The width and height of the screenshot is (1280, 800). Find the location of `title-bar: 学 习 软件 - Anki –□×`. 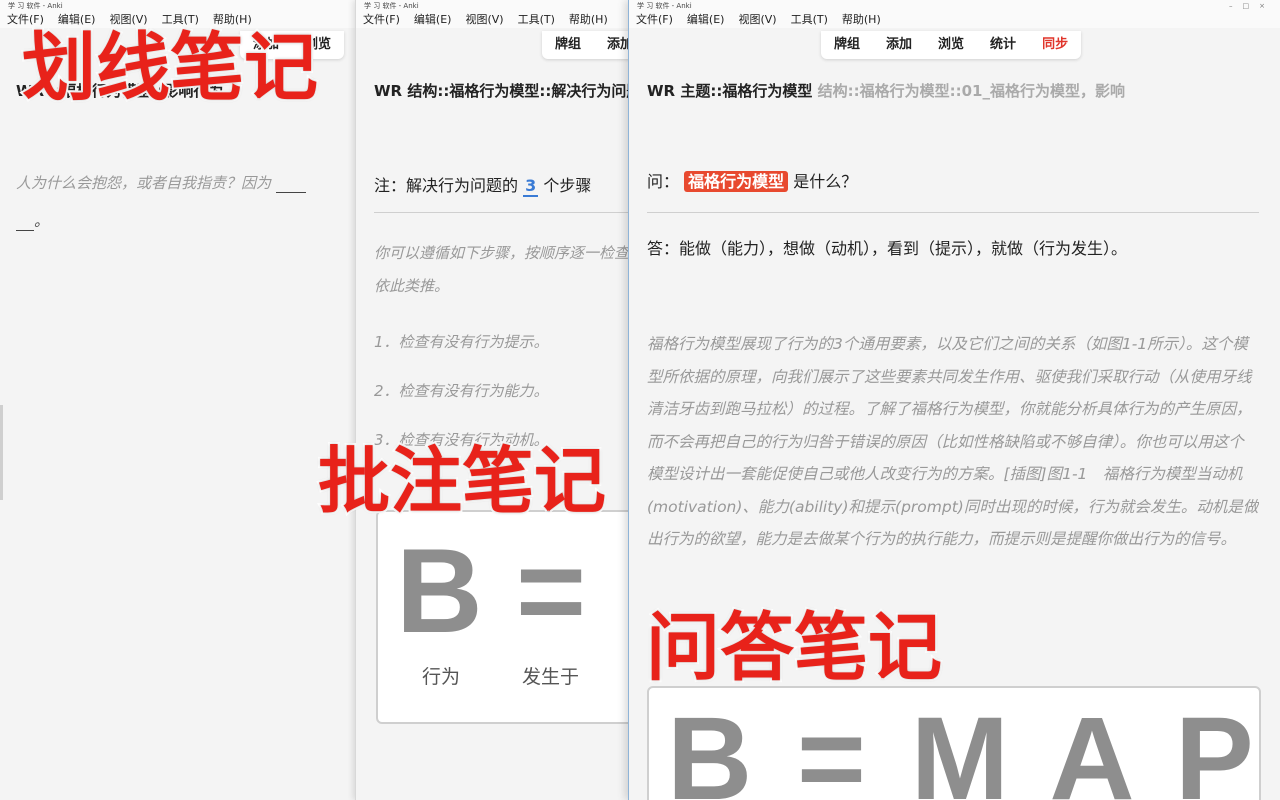

title-bar: 学 习 软件 - Anki –□× is located at coordinates (954, 6).